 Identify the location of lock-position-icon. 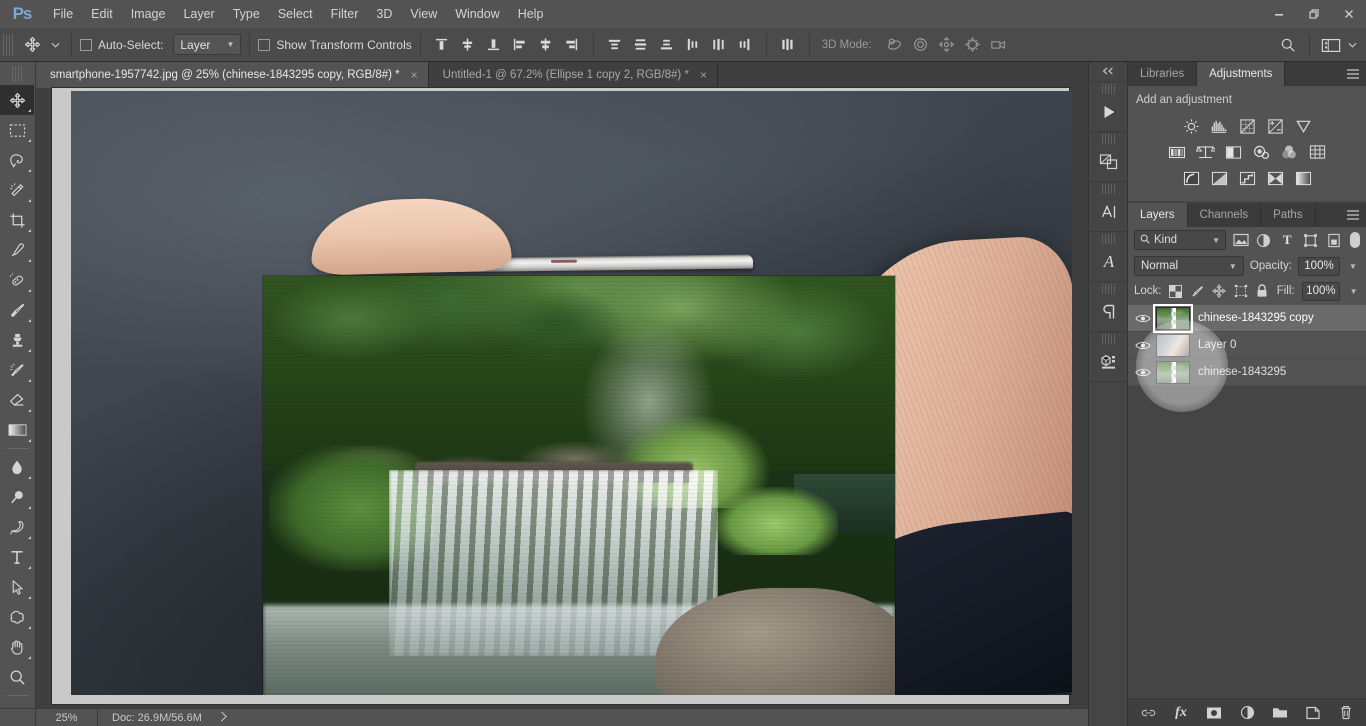
(1219, 291).